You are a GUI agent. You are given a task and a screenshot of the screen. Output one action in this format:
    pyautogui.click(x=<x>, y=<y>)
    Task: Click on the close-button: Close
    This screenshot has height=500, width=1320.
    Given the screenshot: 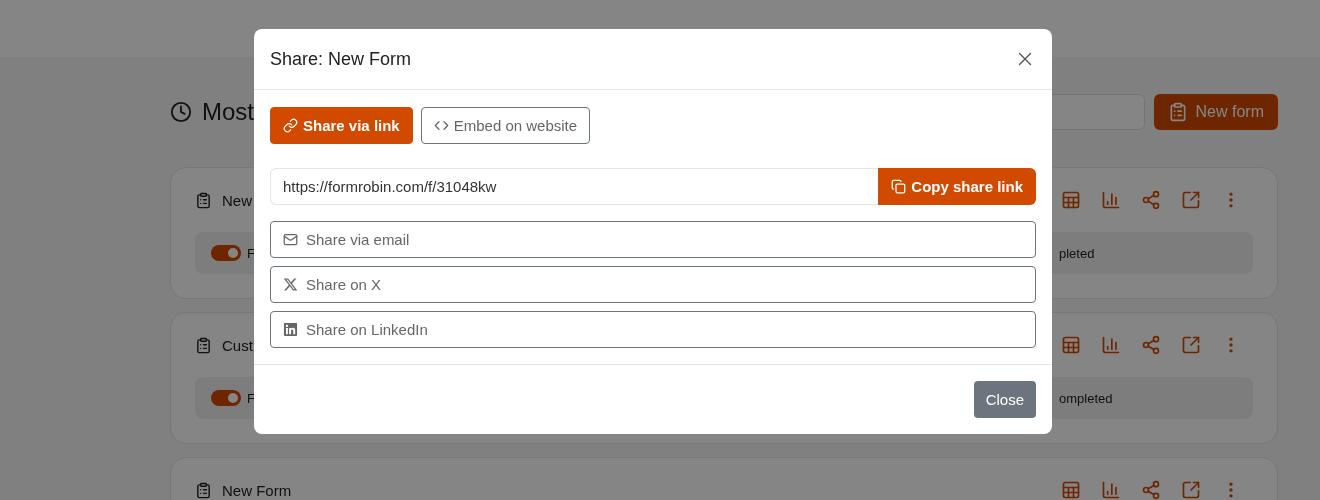 What is the action you would take?
    pyautogui.click(x=1004, y=399)
    